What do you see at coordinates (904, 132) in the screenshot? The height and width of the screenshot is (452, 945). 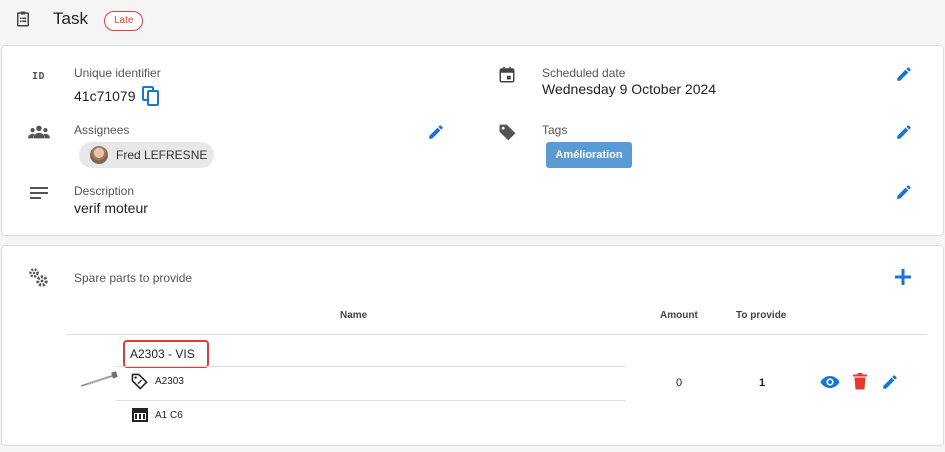 I see `edit-tags-button` at bounding box center [904, 132].